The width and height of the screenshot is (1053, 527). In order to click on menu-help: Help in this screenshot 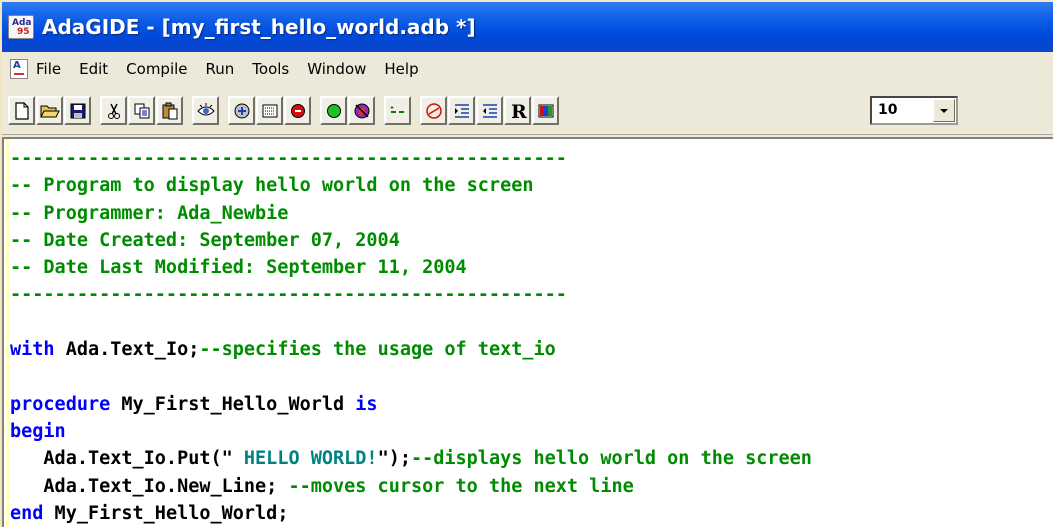, I will do `click(401, 69)`.